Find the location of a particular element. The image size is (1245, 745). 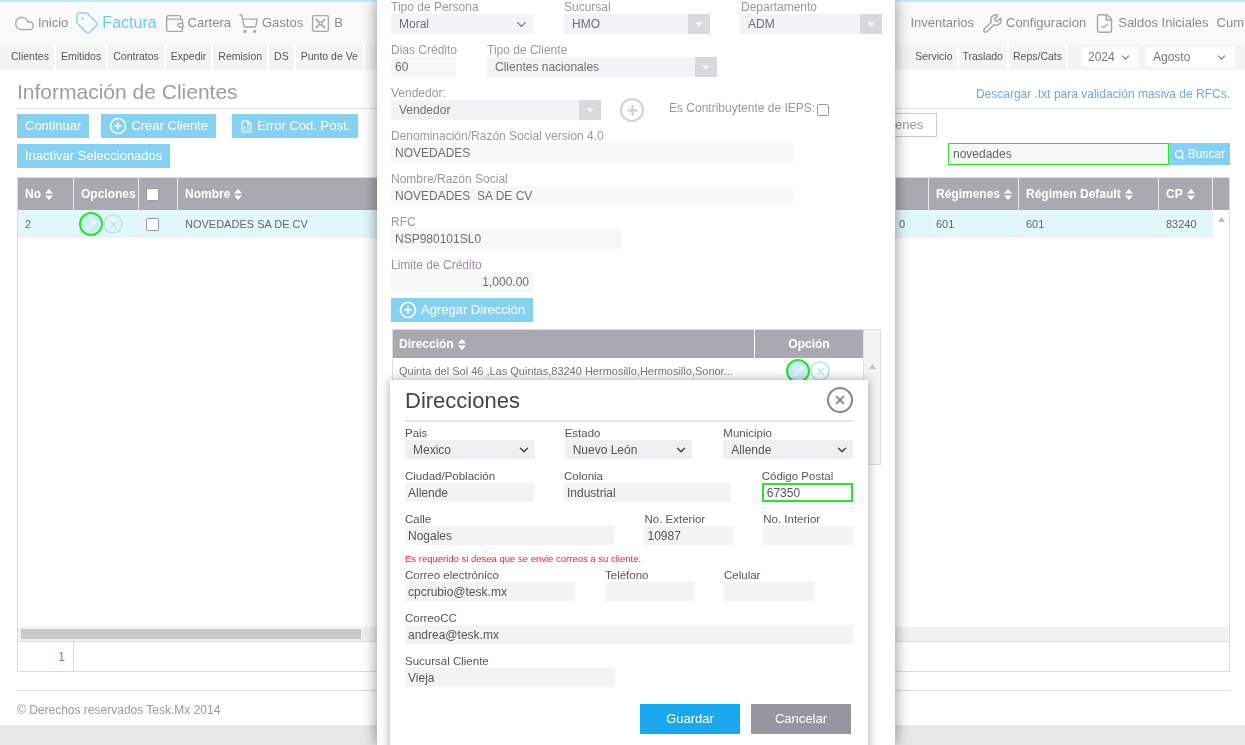

table-cell-text: 83240 is located at coordinates (1181, 224).